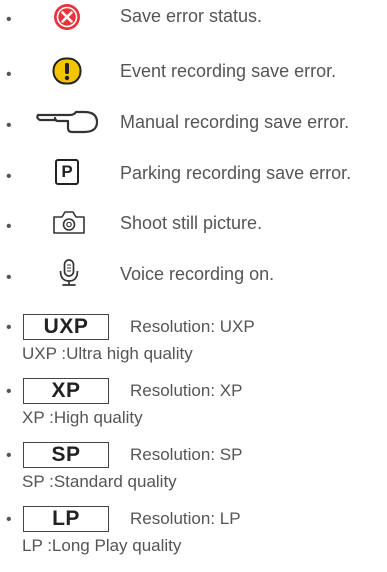 The image size is (387, 572). What do you see at coordinates (99, 481) in the screenshot?
I see `resolution-description: SP :Standard quality` at bounding box center [99, 481].